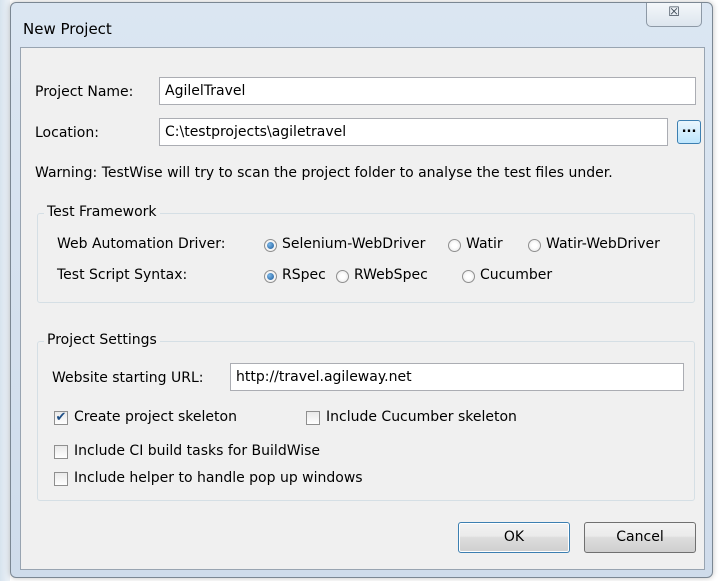 This screenshot has width=719, height=581. What do you see at coordinates (468, 276) in the screenshot?
I see `syntax-radio-cucumber` at bounding box center [468, 276].